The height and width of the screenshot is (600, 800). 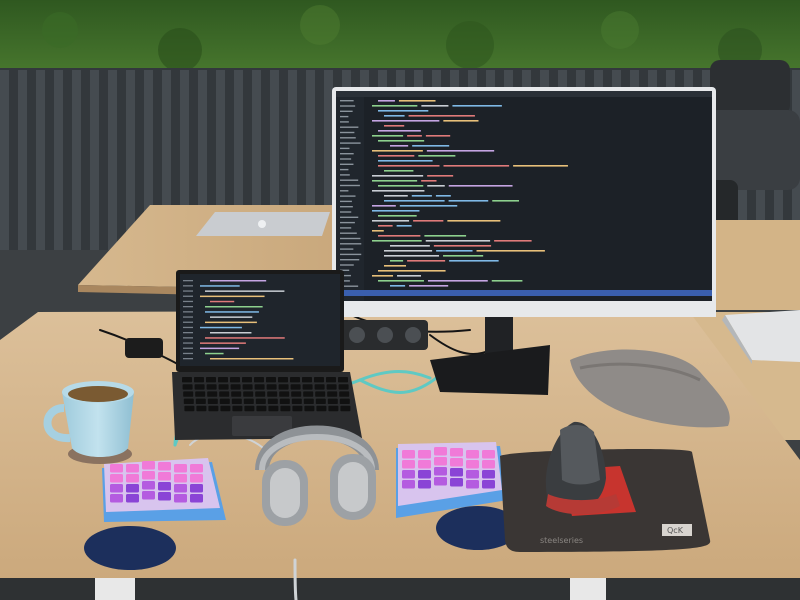 I want to click on wrist-rest, so click(x=130, y=548).